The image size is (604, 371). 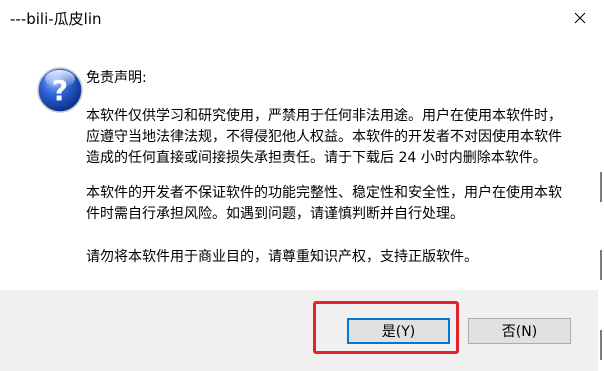 What do you see at coordinates (601, 185) in the screenshot?
I see `window-edge` at bounding box center [601, 185].